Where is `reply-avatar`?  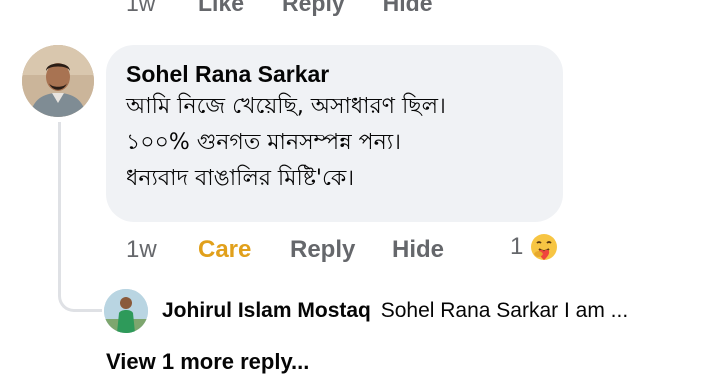
reply-avatar is located at coordinates (126, 311).